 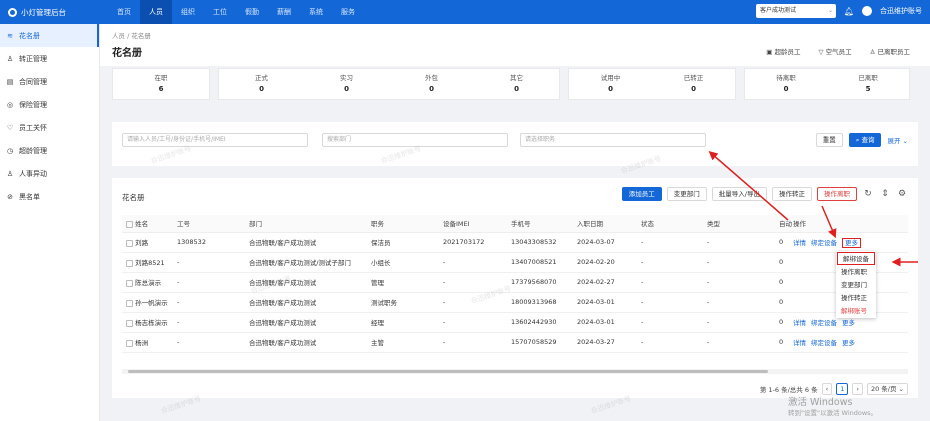 I want to click on page-header: 人员 / 花名册 花名册 ▣ 超龄员工 ▽ 空气员工 ♙ 已离职员工, so click(x=515, y=45).